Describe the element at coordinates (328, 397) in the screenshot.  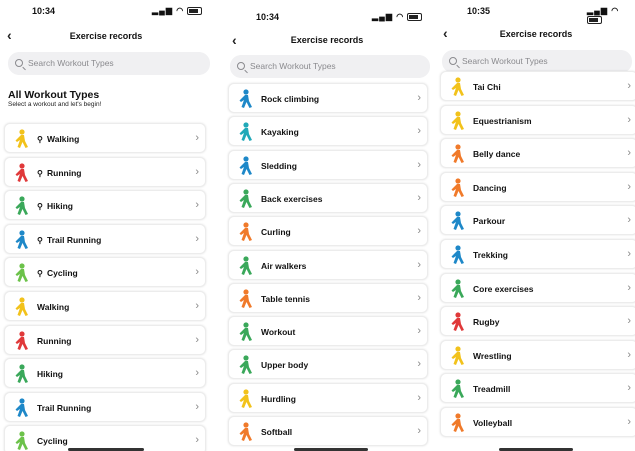
I see `list-item: Hurdling ›` at that location.